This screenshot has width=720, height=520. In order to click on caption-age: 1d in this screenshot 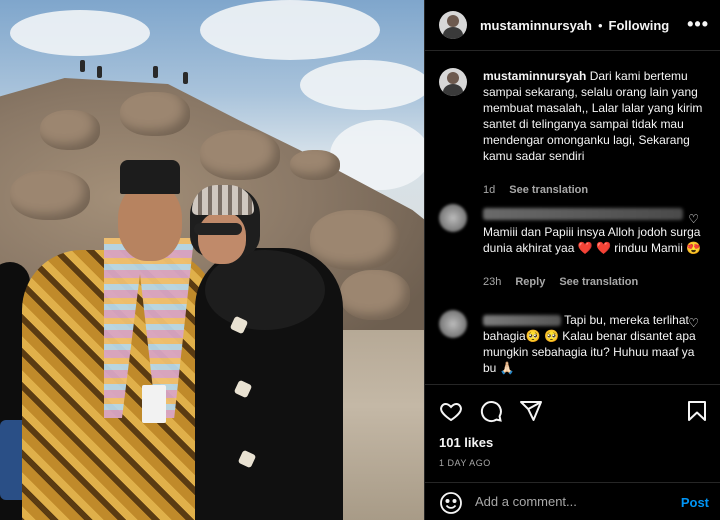, I will do `click(489, 190)`.